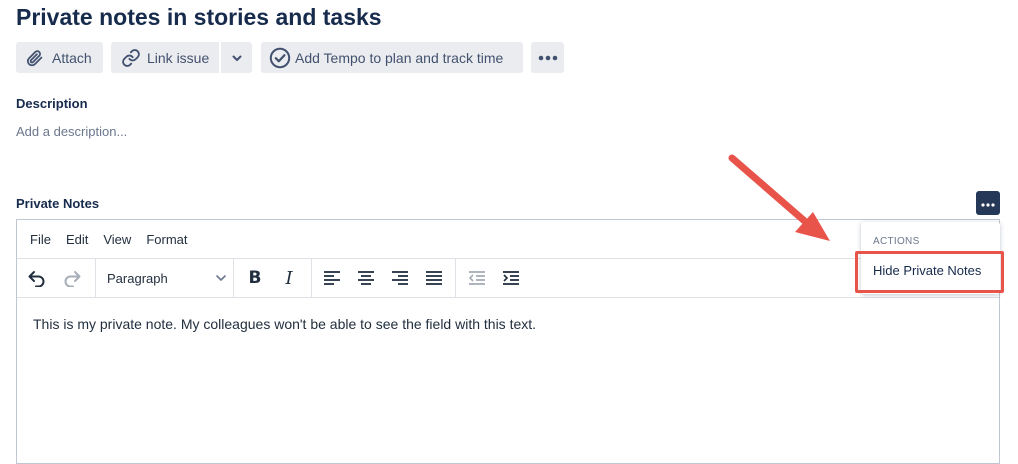 This screenshot has height=464, width=1018. What do you see at coordinates (929, 272) in the screenshot?
I see `annotation-highlight-box` at bounding box center [929, 272].